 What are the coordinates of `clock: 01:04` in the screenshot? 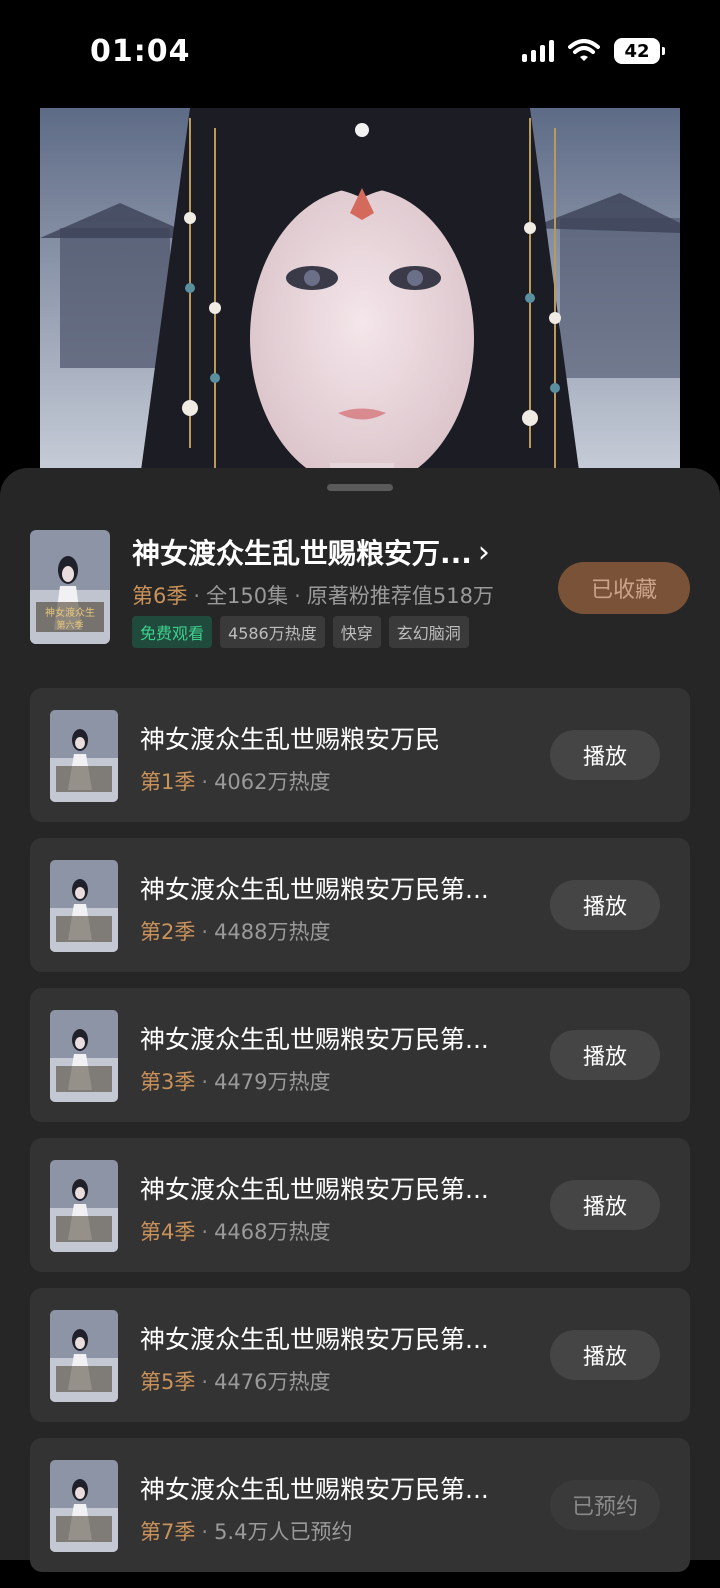 It's located at (140, 51).